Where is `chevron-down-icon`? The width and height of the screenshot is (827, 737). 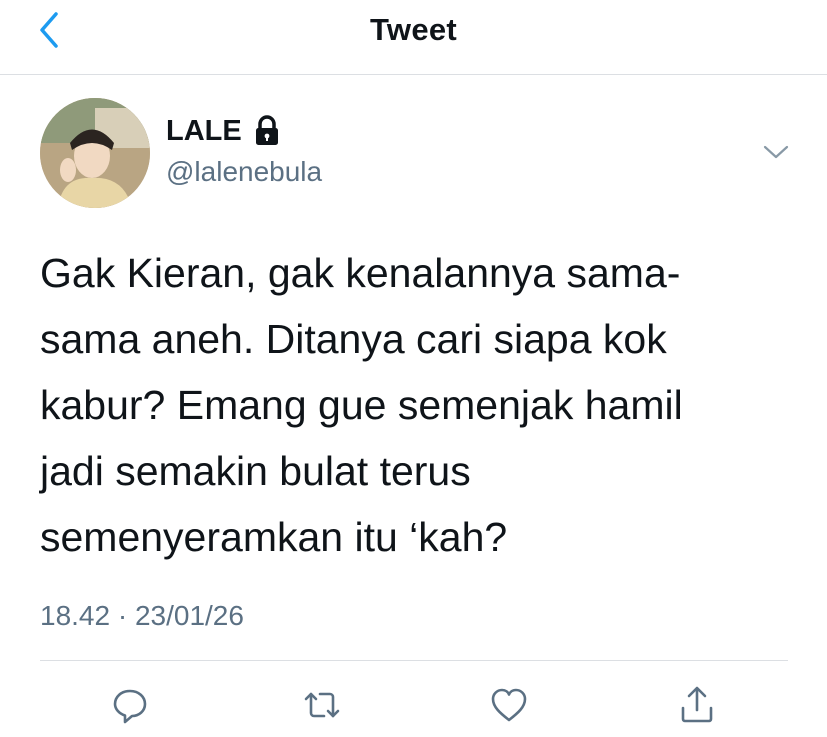
chevron-down-icon is located at coordinates (776, 152).